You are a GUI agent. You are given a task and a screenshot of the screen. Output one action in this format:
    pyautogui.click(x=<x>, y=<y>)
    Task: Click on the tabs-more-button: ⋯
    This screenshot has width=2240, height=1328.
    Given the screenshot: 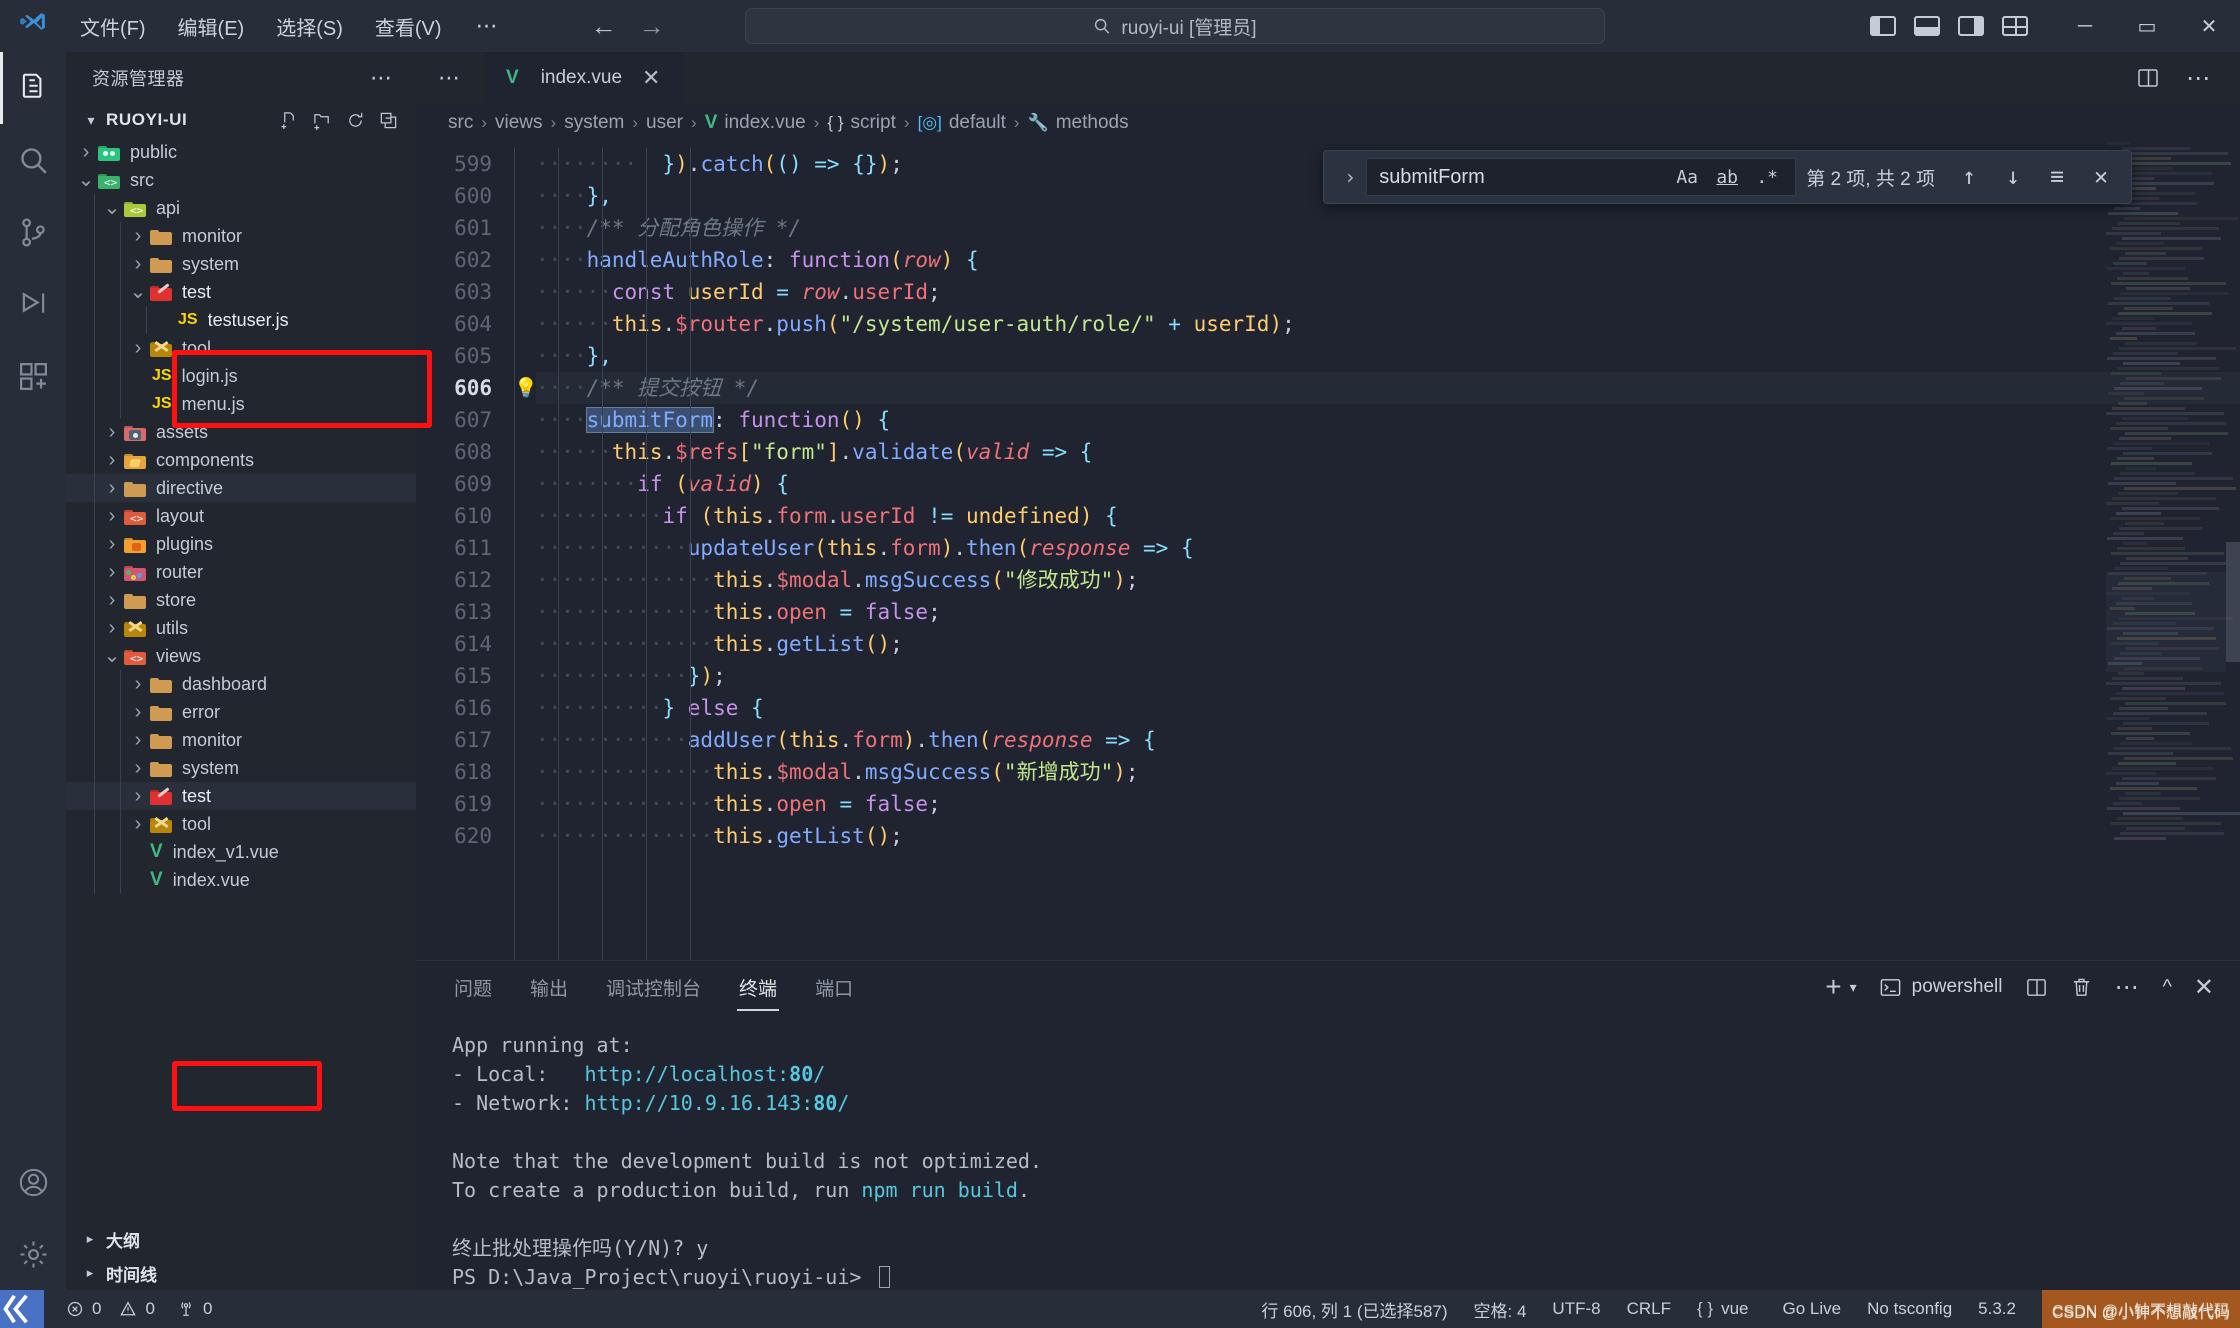 What is the action you would take?
    pyautogui.click(x=450, y=78)
    